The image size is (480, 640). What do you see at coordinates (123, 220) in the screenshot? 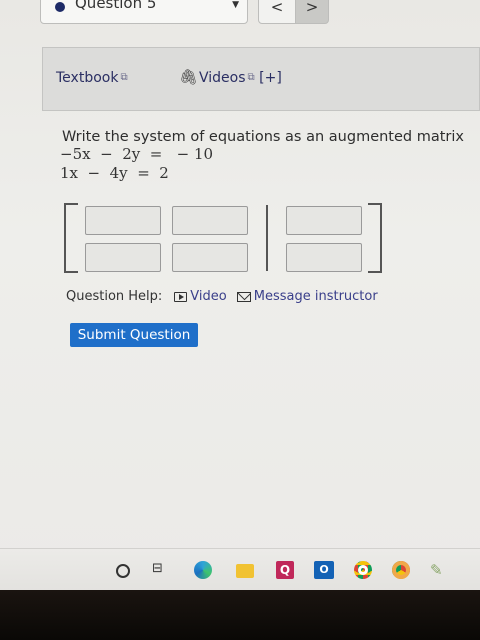
I see `matrix-cell-r1c1` at bounding box center [123, 220].